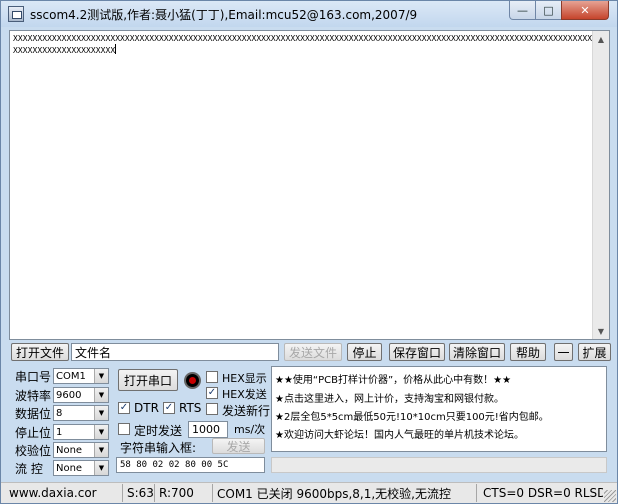 The height and width of the screenshot is (504, 618). I want to click on string-input-label: 字符串输入框:, so click(158, 448).